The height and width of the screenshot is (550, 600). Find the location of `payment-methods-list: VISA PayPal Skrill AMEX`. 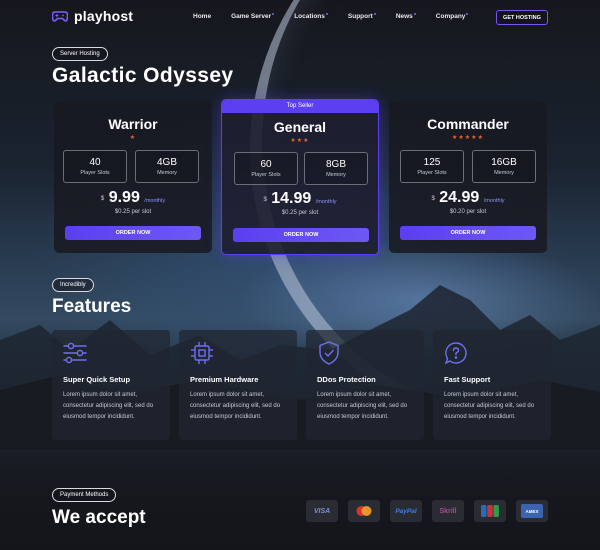

payment-methods-list: VISA PayPal Skrill AMEX is located at coordinates (427, 511).